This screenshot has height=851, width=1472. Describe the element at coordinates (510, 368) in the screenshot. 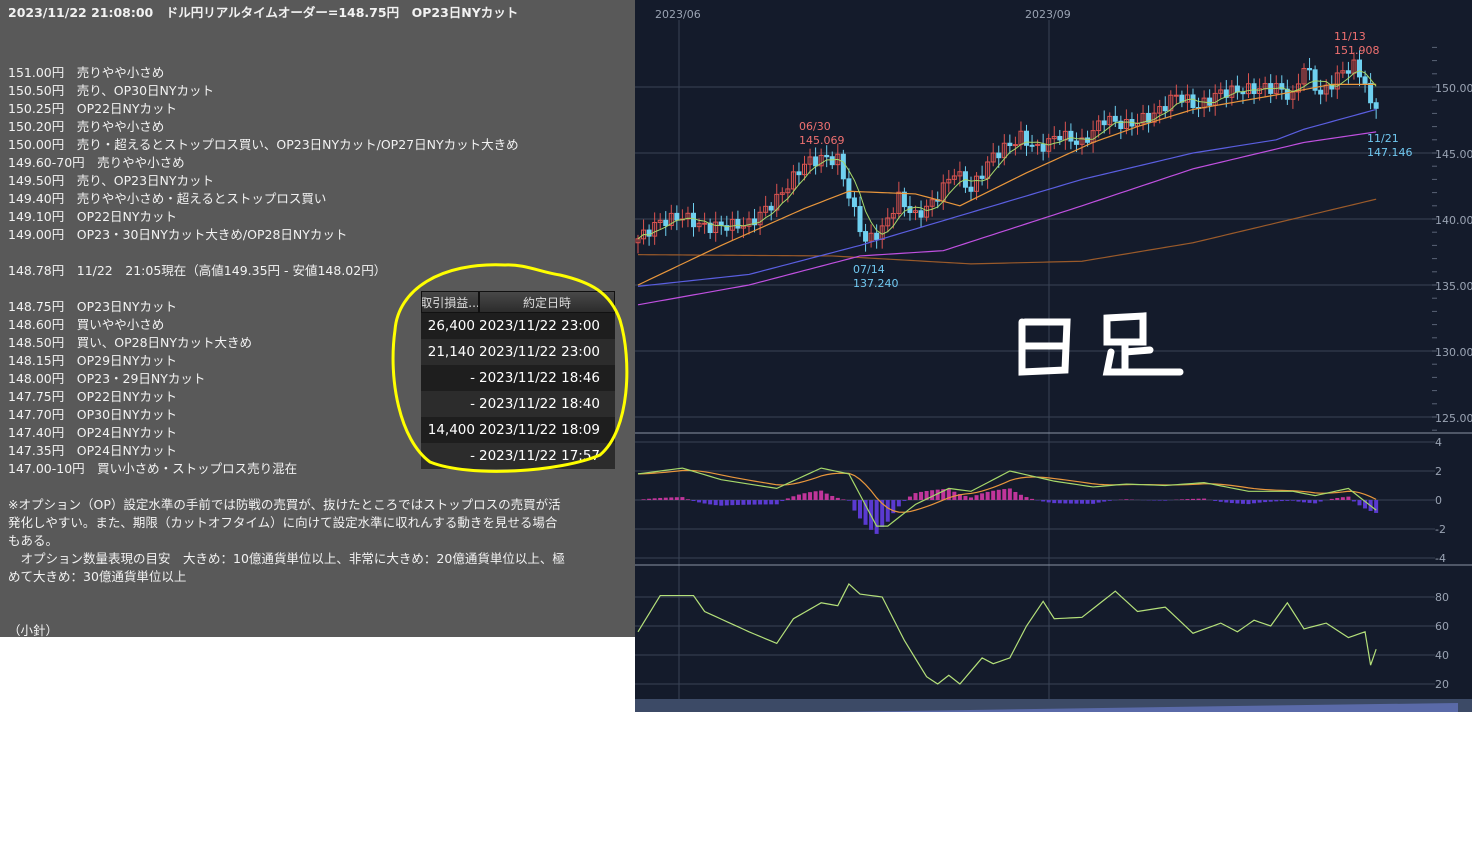

I see `yellow-freehand-circle` at that location.